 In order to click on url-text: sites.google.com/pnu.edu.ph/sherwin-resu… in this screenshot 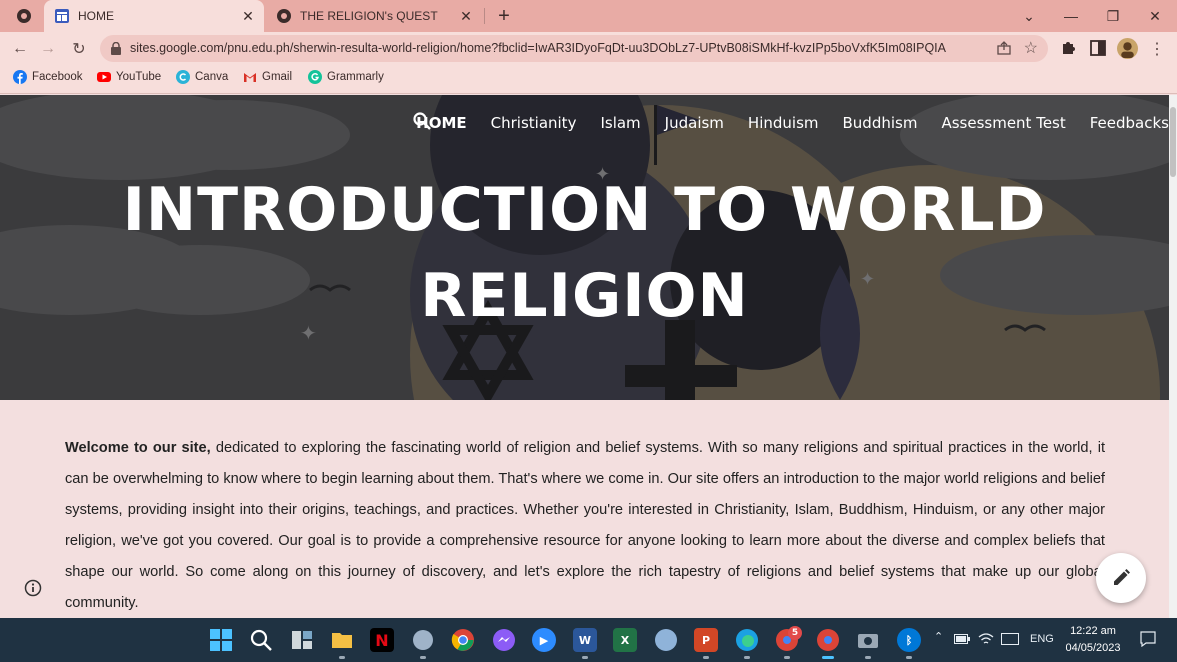, I will do `click(550, 48)`.